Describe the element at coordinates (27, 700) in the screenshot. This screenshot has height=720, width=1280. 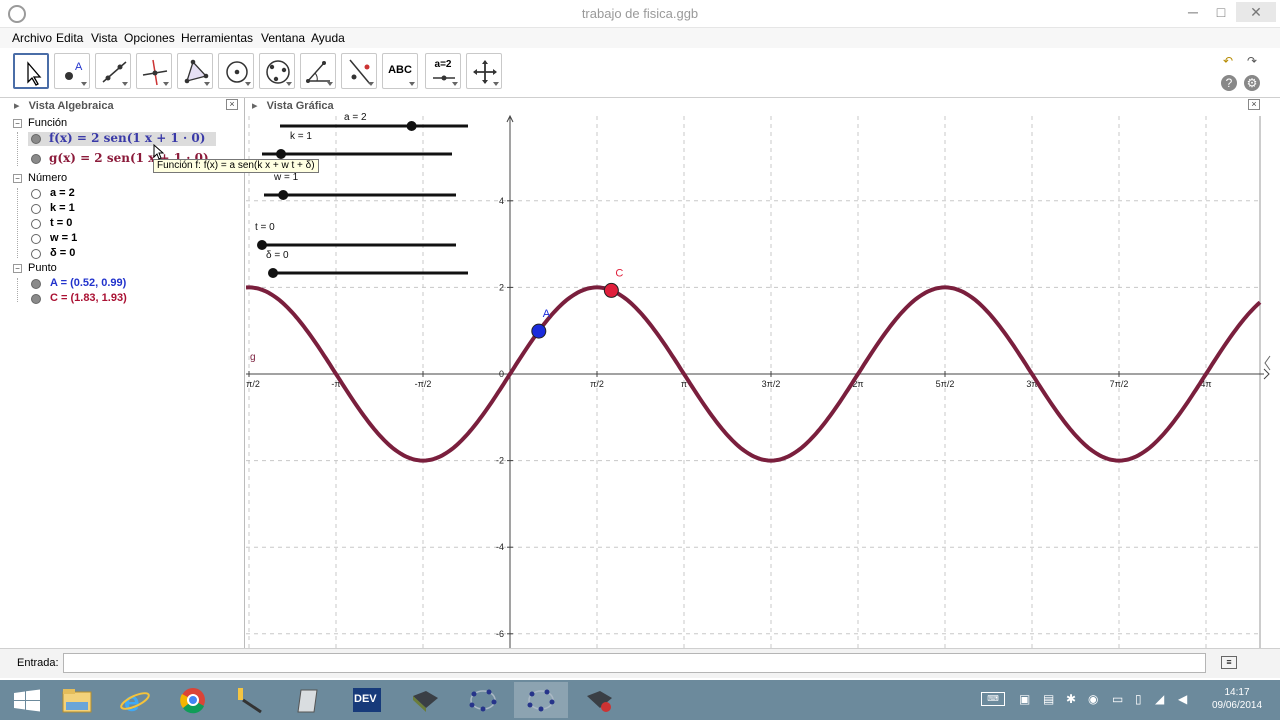
I see `windows-start-icon` at that location.